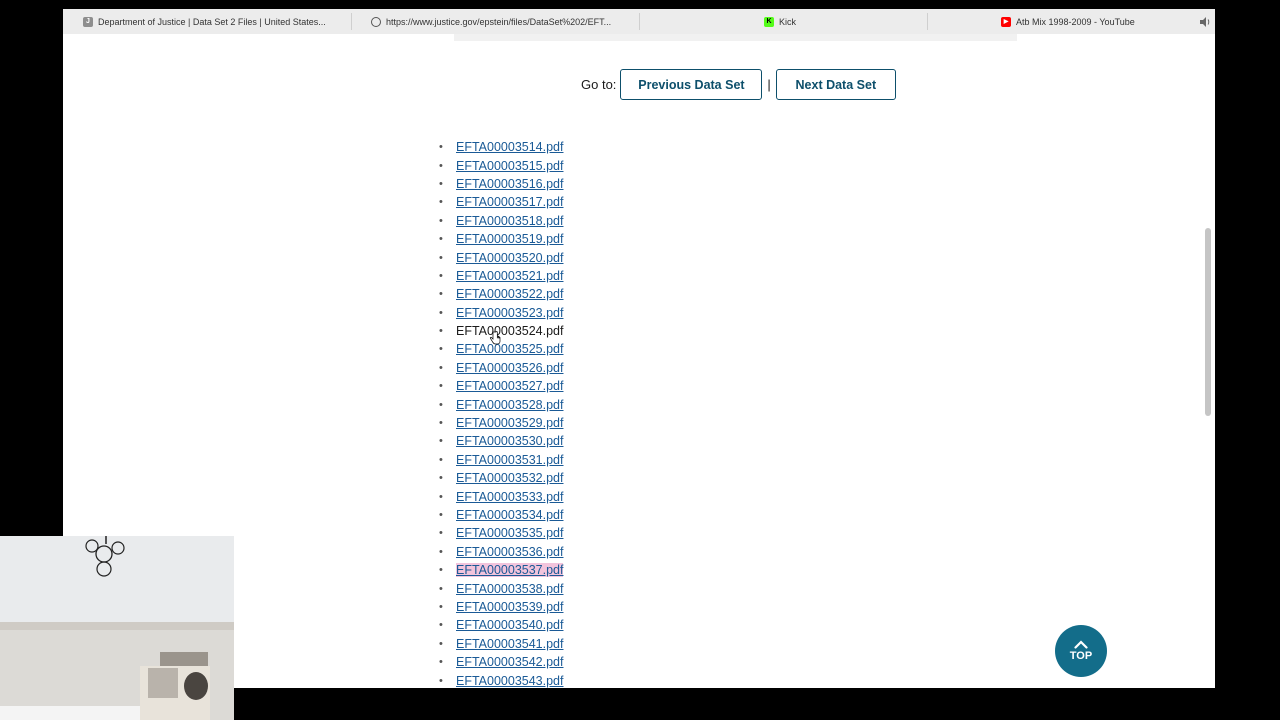 This screenshot has height=720, width=1280. I want to click on pdf-file-link: EFTA00003516.pdf, so click(509, 184).